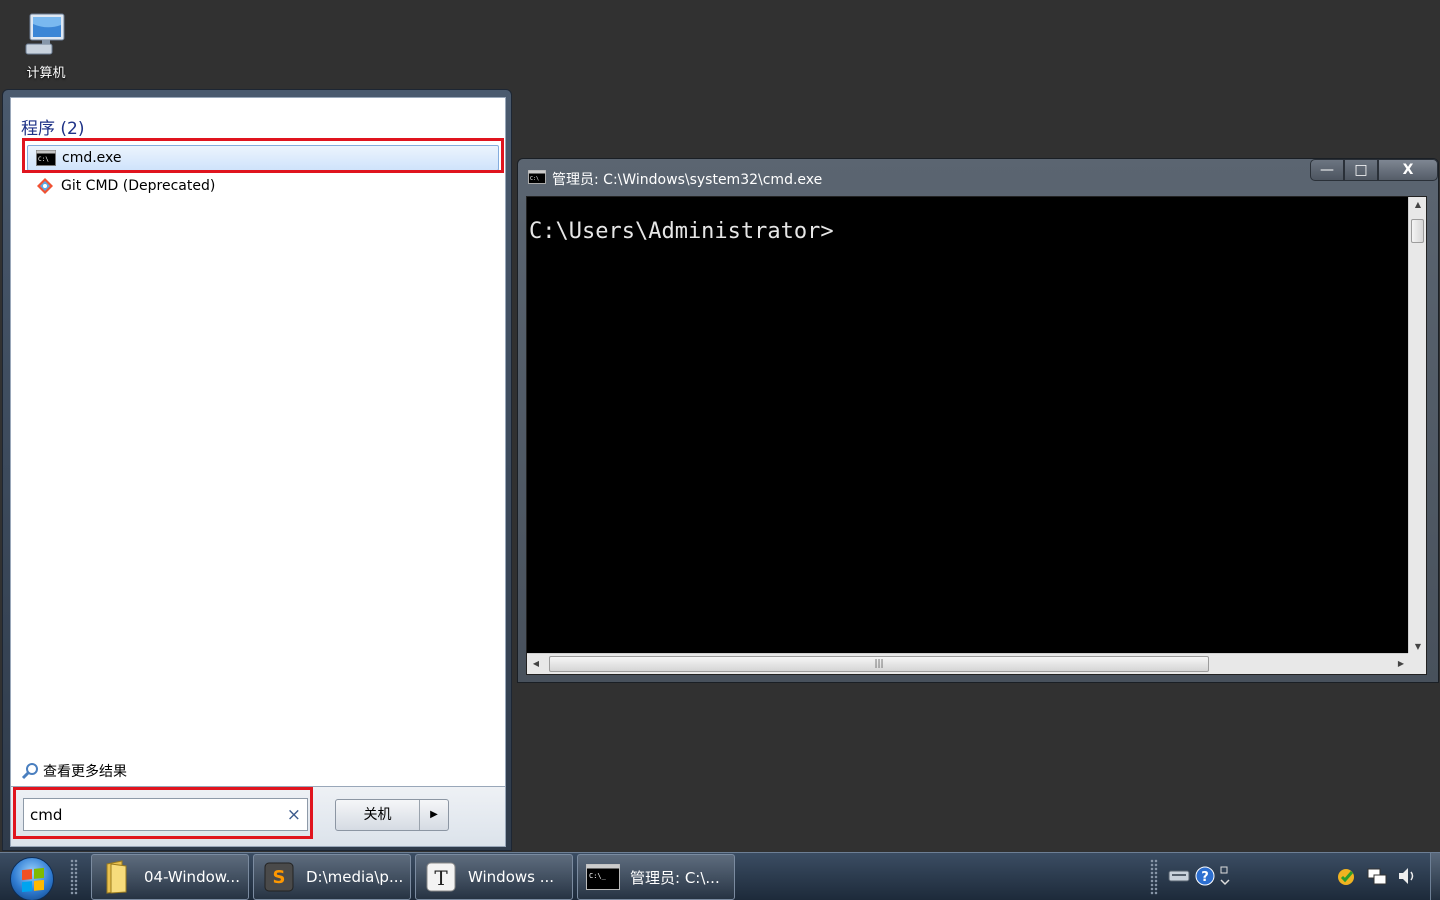 Image resolution: width=1440 pixels, height=900 pixels. Describe the element at coordinates (879, 664) in the screenshot. I see `horizontal-scroll-thumb: |||` at that location.